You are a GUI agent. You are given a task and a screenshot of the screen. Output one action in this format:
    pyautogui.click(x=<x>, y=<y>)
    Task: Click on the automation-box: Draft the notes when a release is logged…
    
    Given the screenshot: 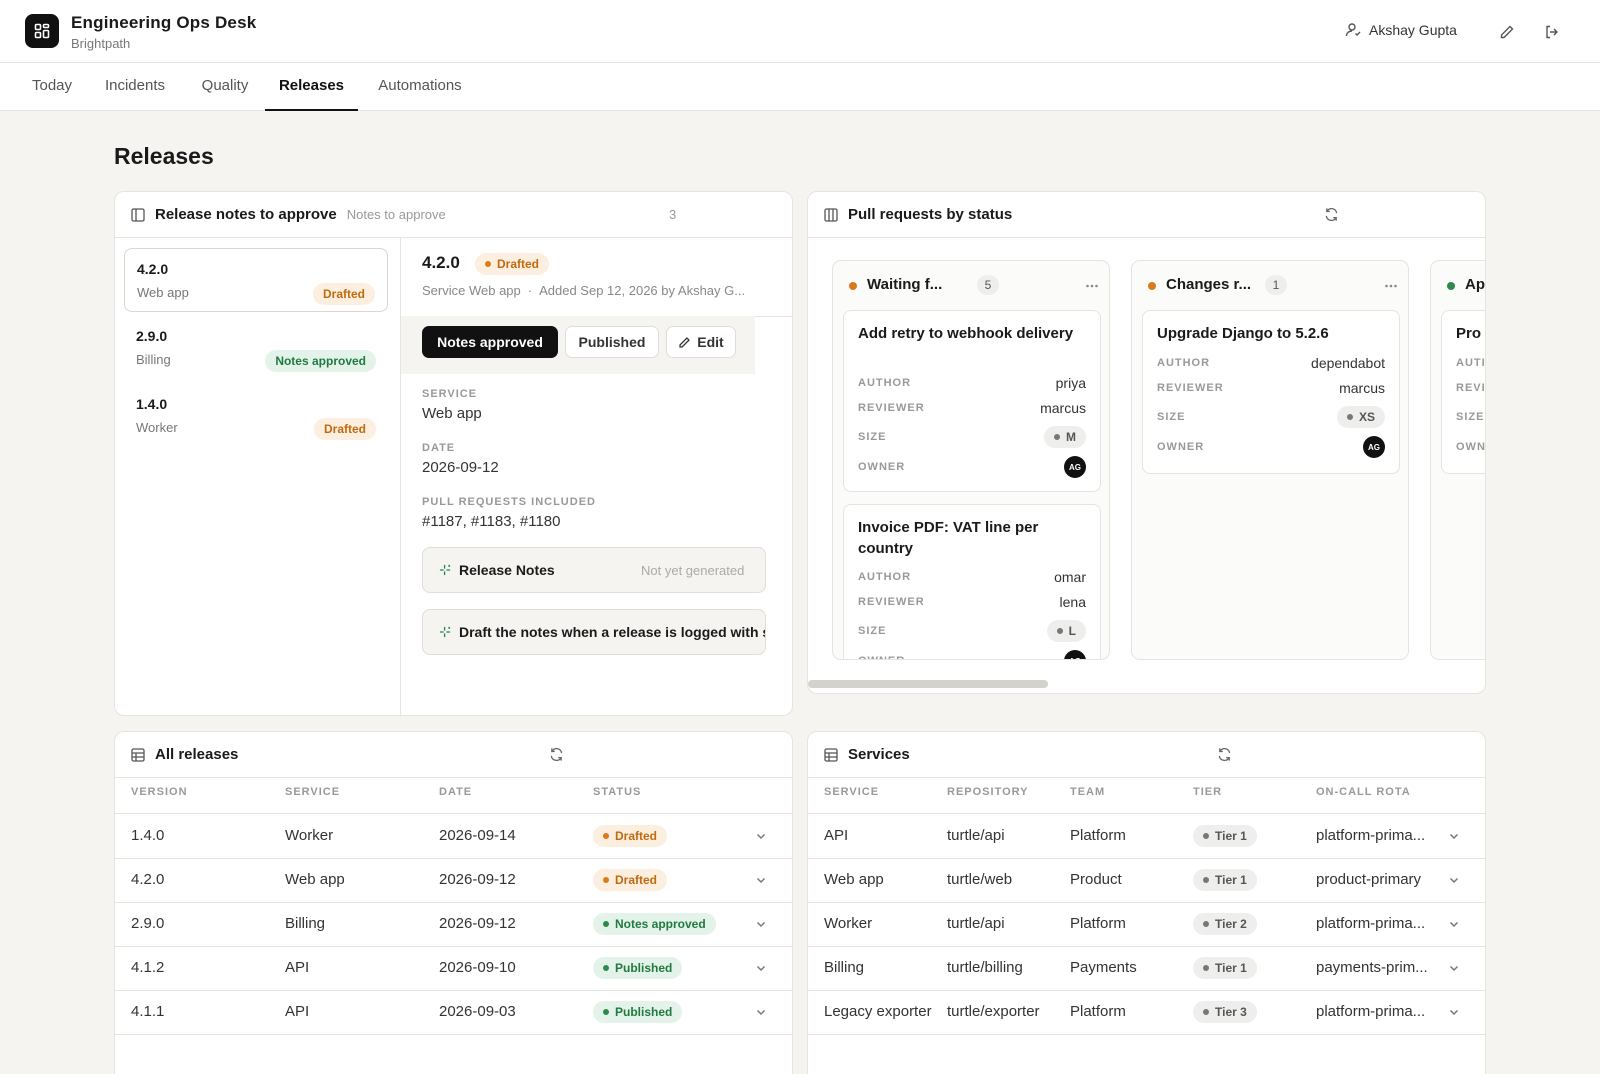 What is the action you would take?
    pyautogui.click(x=594, y=632)
    